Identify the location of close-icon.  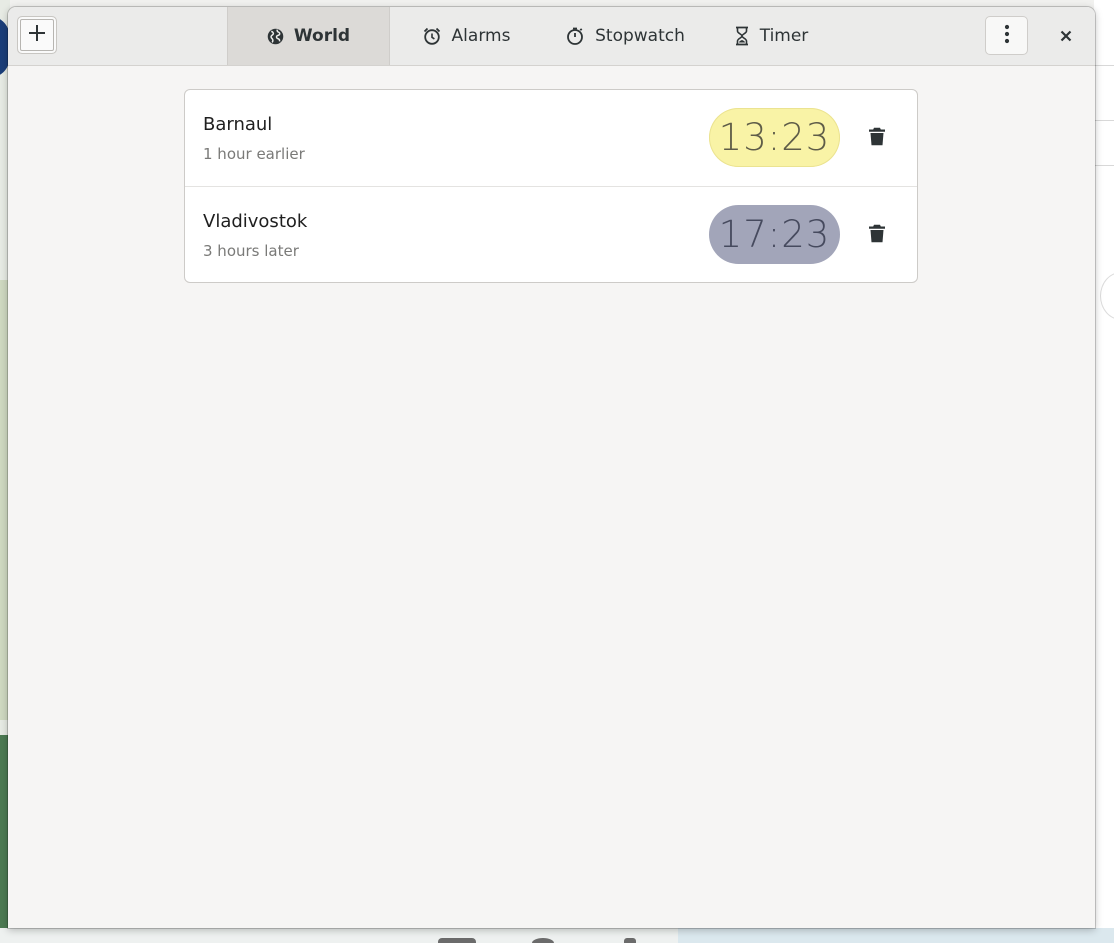
(1066, 36).